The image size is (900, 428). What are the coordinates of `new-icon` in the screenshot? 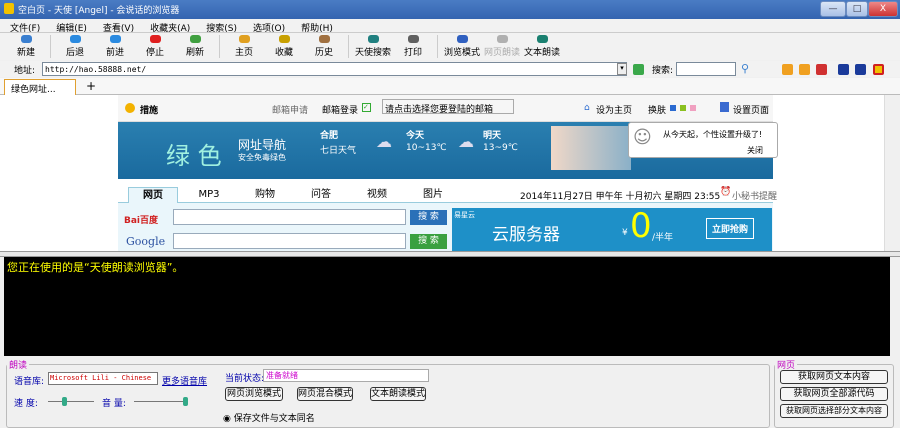 It's located at (26, 39).